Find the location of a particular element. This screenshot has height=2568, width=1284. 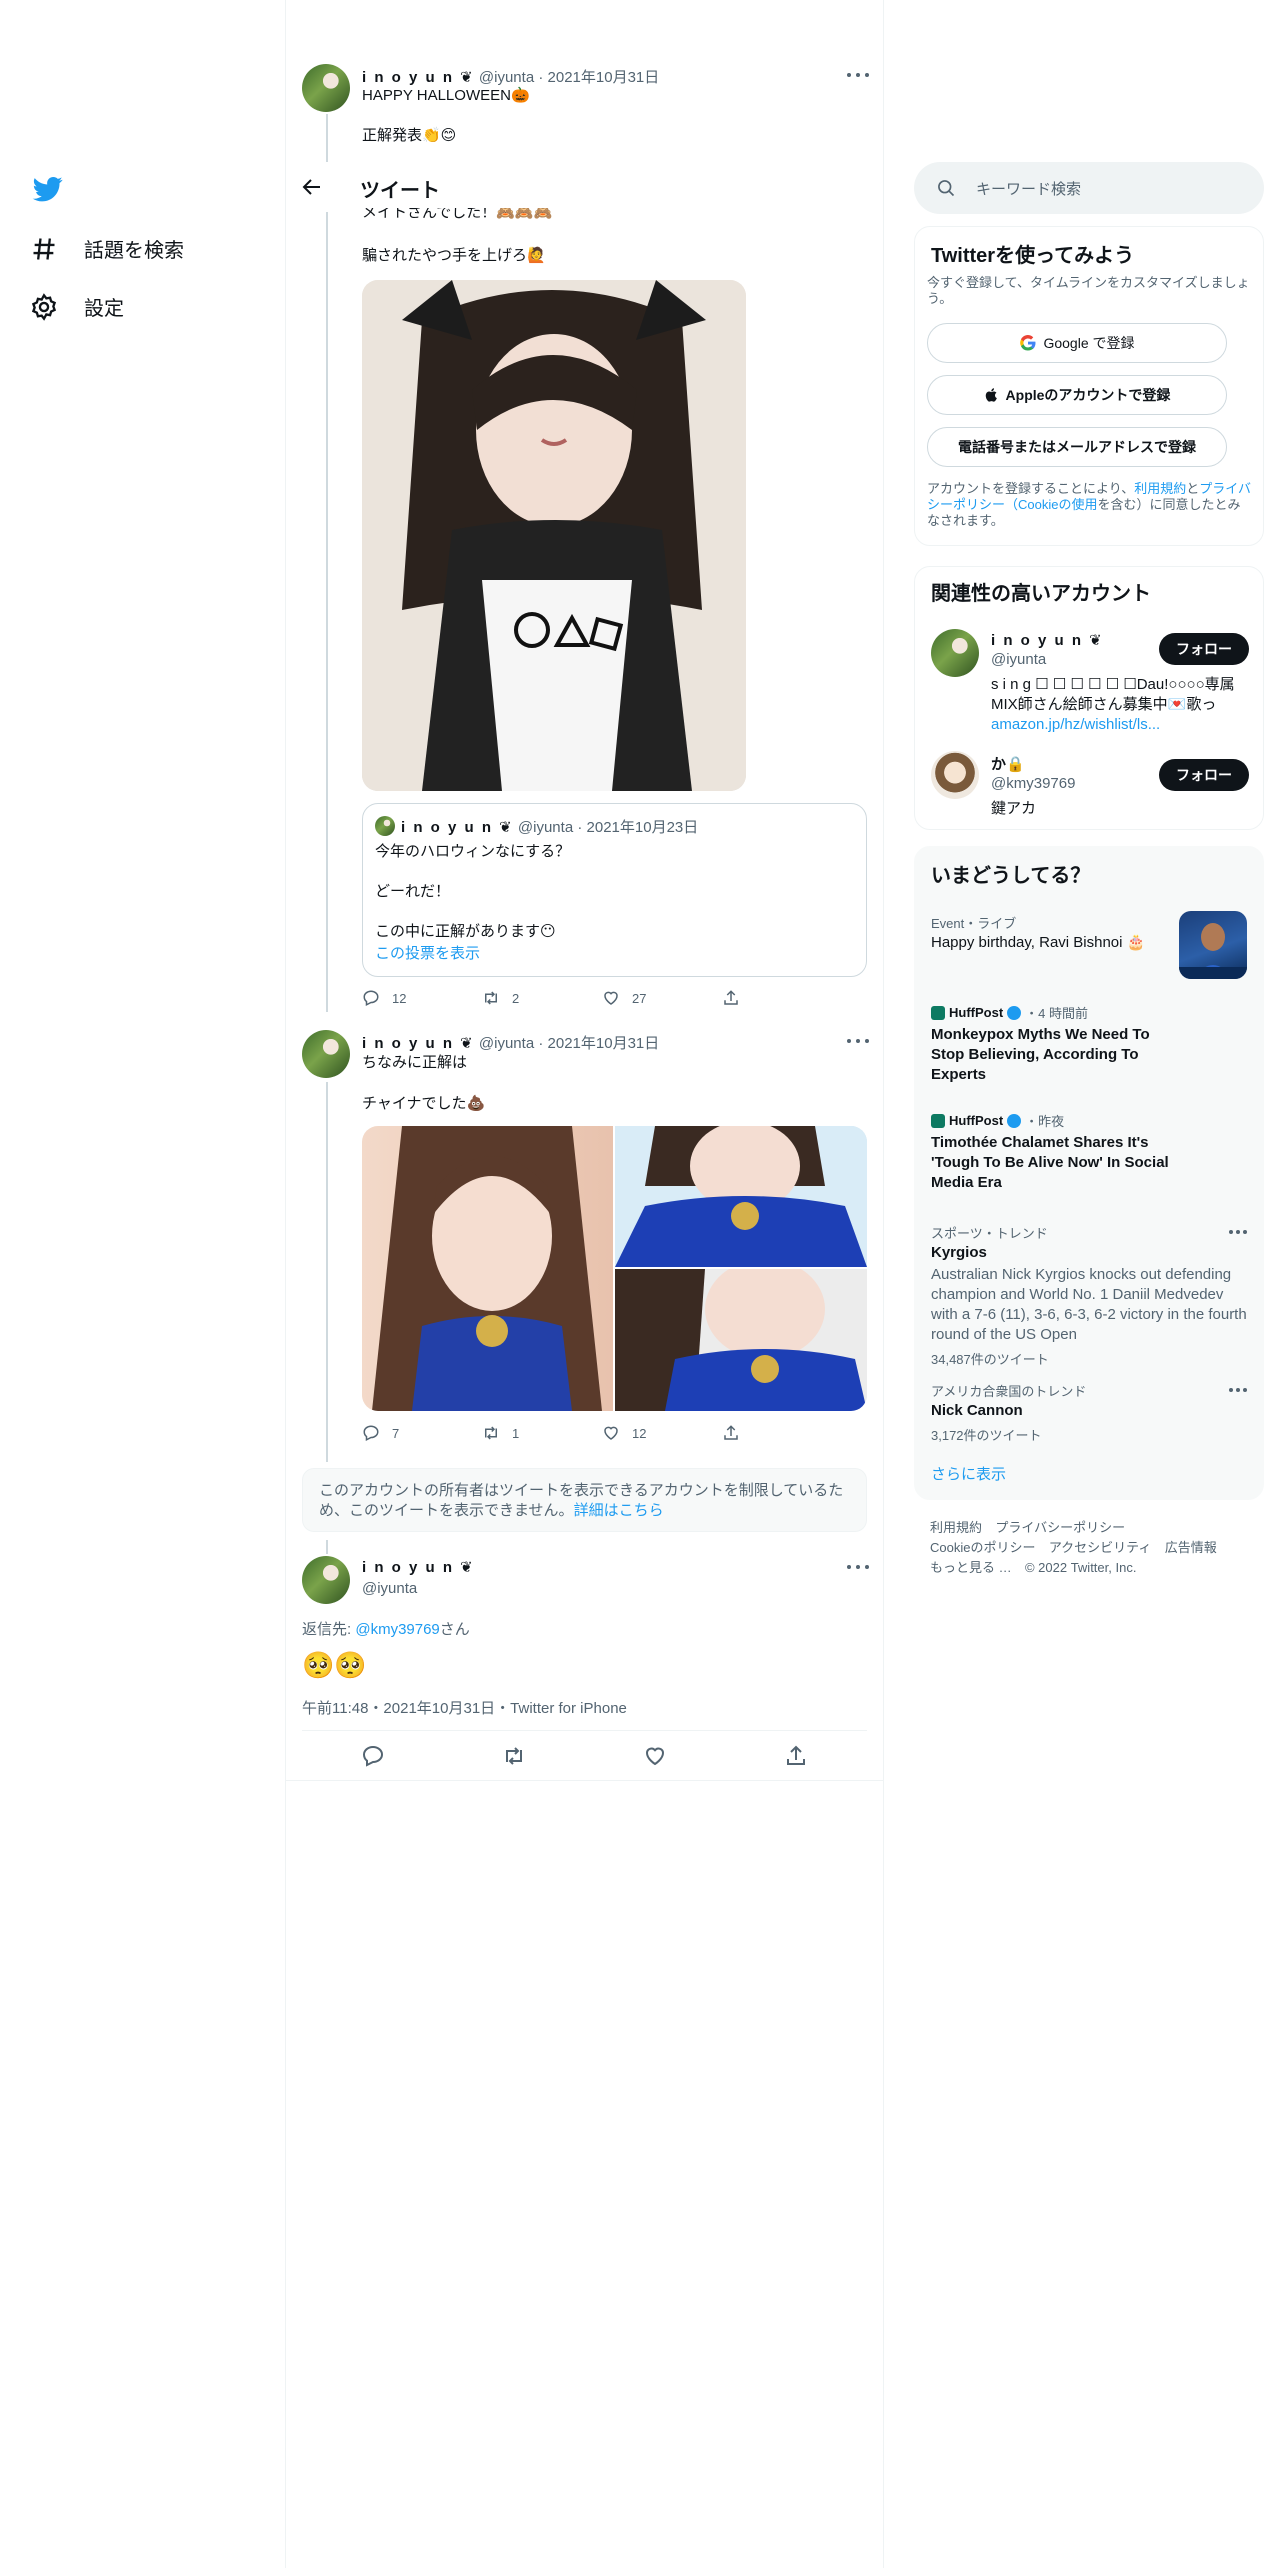

twitter-logo is located at coordinates (48, 189).